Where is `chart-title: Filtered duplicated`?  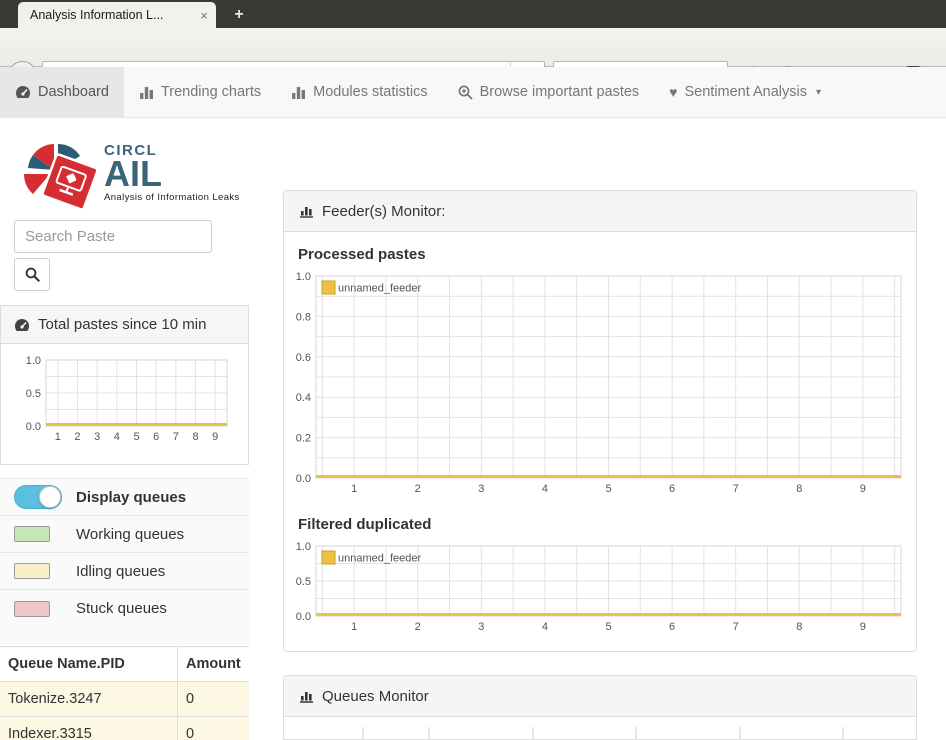 chart-title: Filtered duplicated is located at coordinates (365, 524).